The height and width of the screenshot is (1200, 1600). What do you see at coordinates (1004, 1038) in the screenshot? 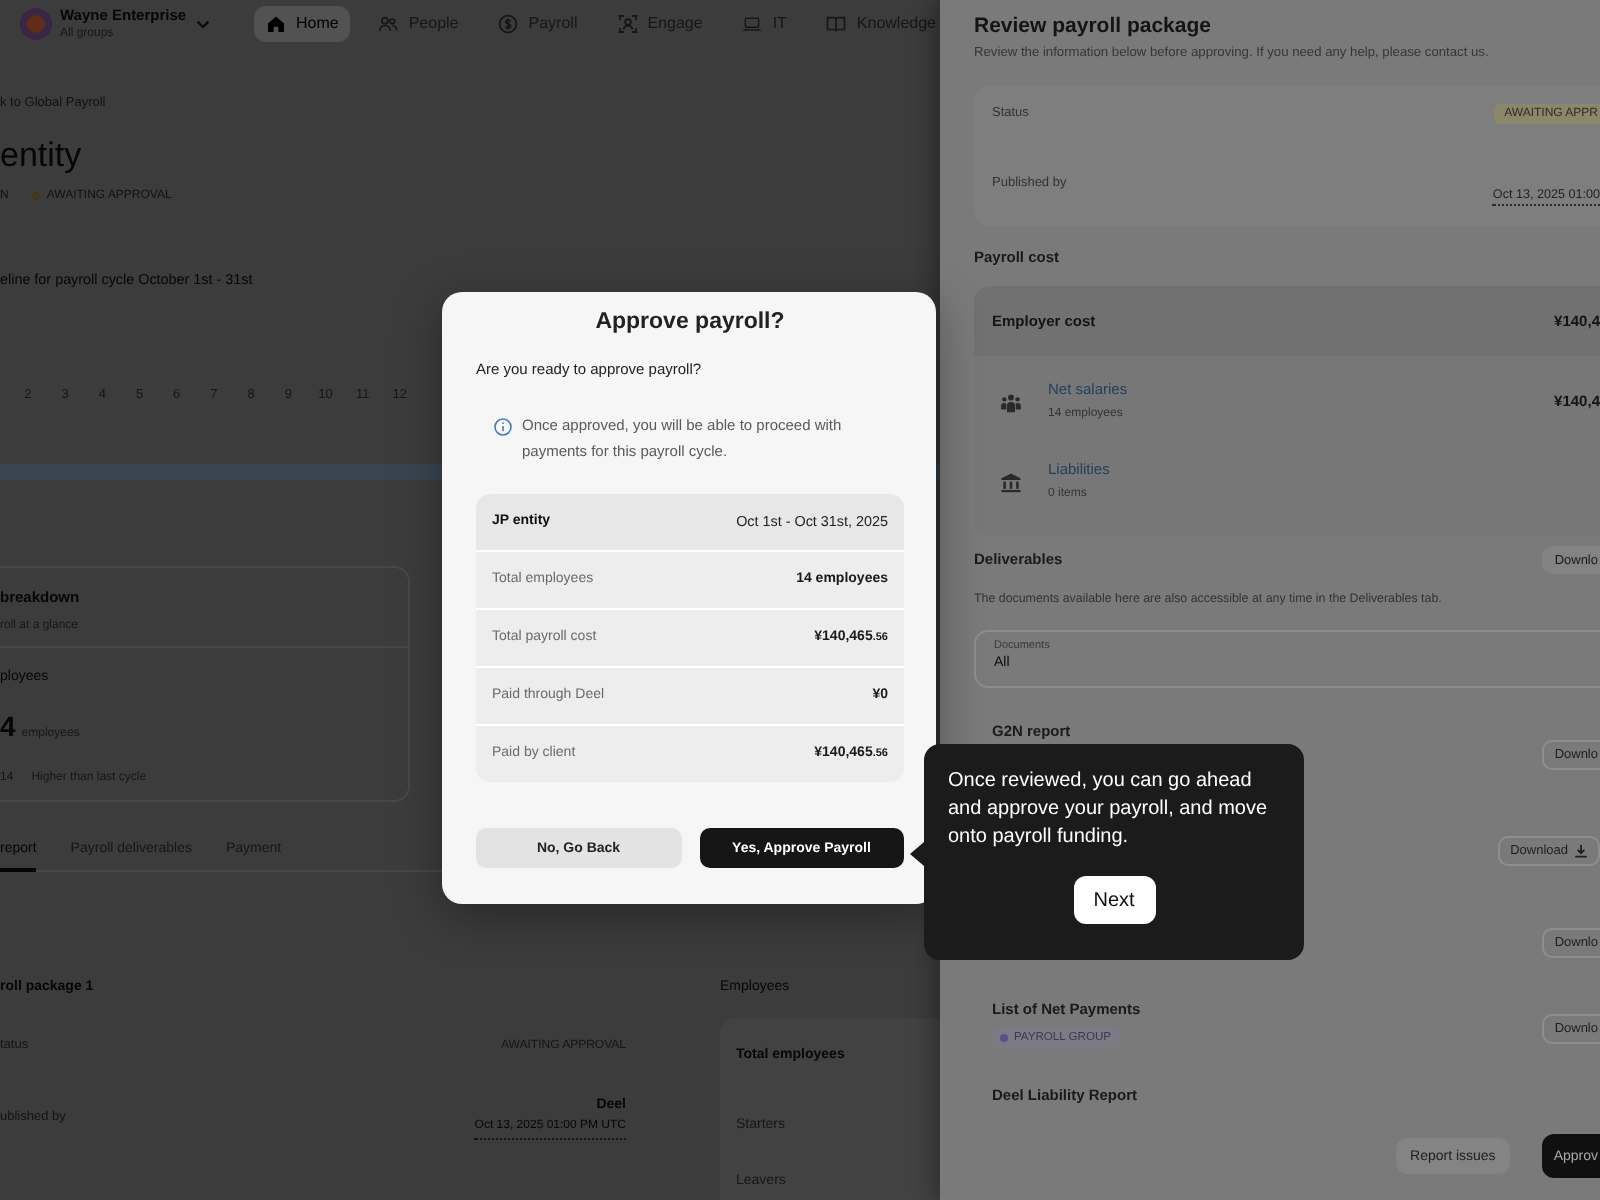
I see `tag-dot-icon` at bounding box center [1004, 1038].